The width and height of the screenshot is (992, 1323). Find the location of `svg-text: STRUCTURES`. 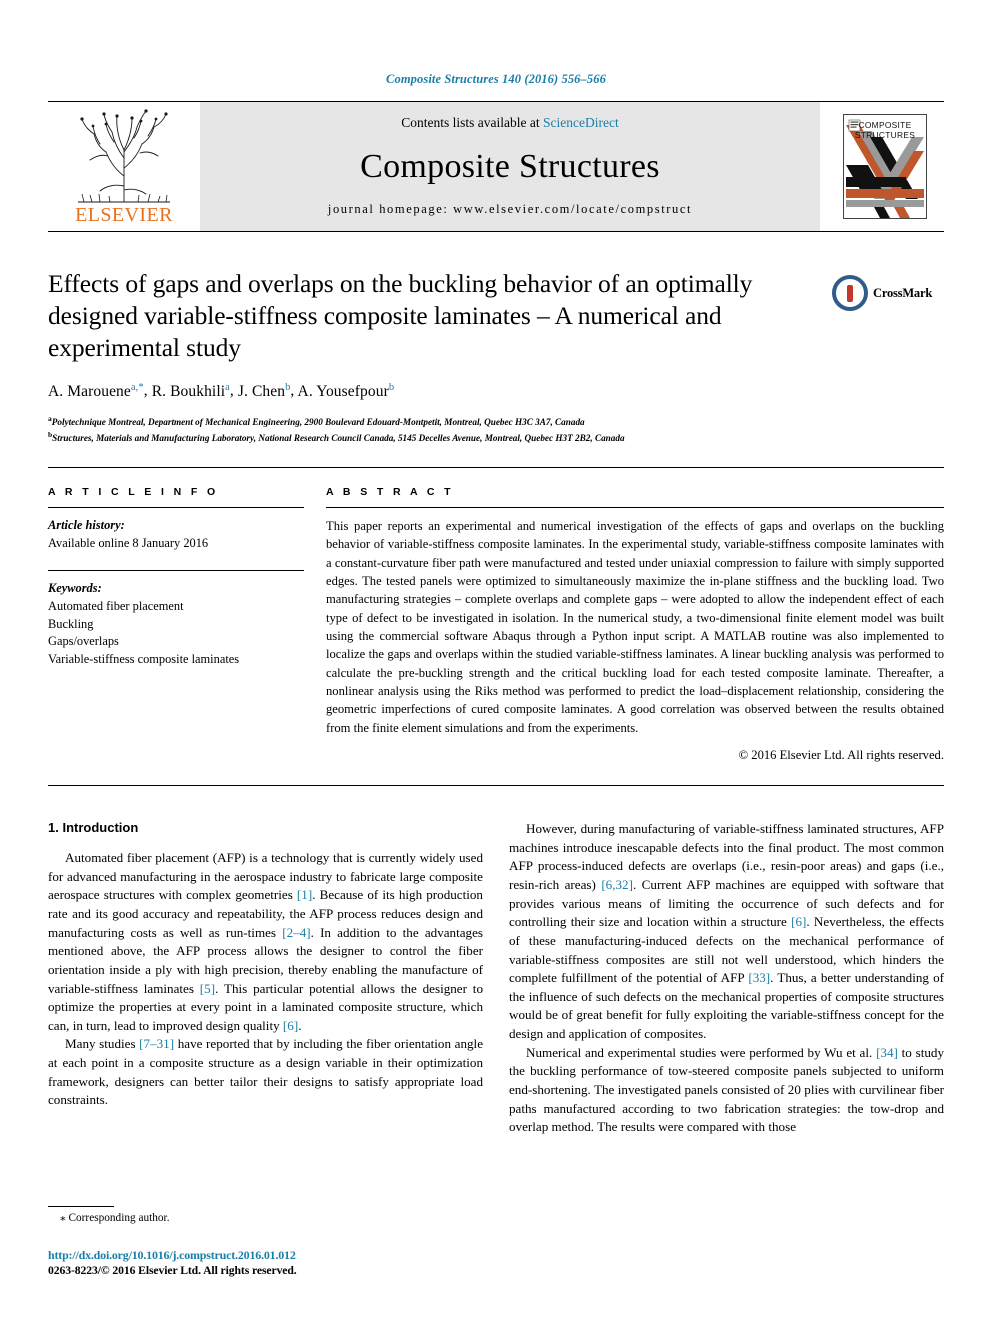

svg-text: STRUCTURES is located at coordinates (885, 135).